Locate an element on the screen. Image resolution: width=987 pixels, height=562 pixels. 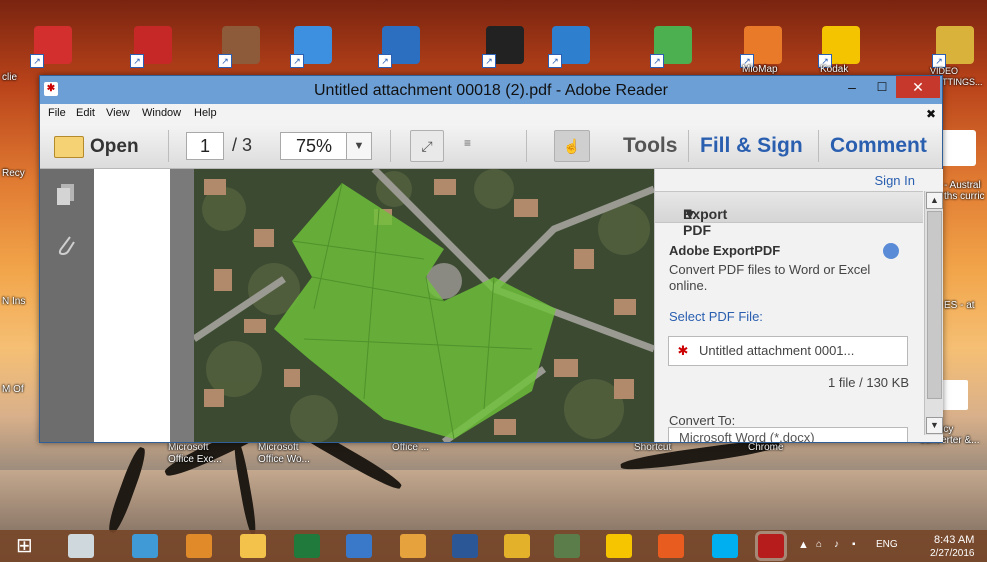
menu-view: View is located at coordinates (118, 113).